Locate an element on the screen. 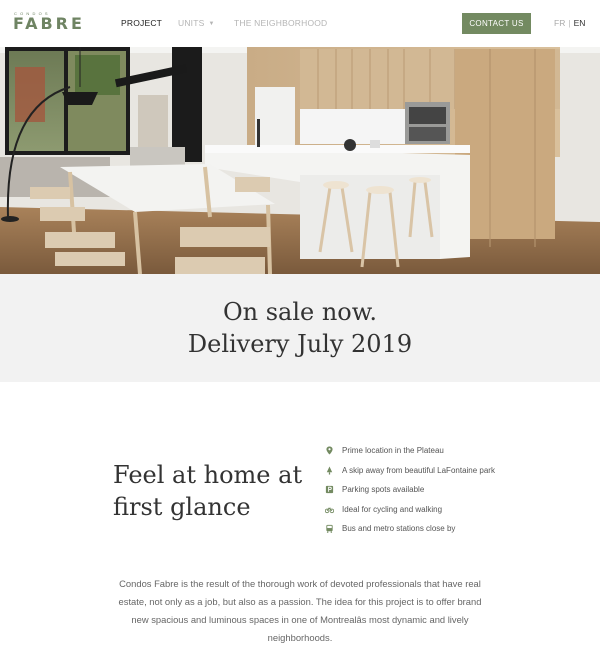 The height and width of the screenshot is (647, 600). language-switcher: FR | EN is located at coordinates (569, 23).